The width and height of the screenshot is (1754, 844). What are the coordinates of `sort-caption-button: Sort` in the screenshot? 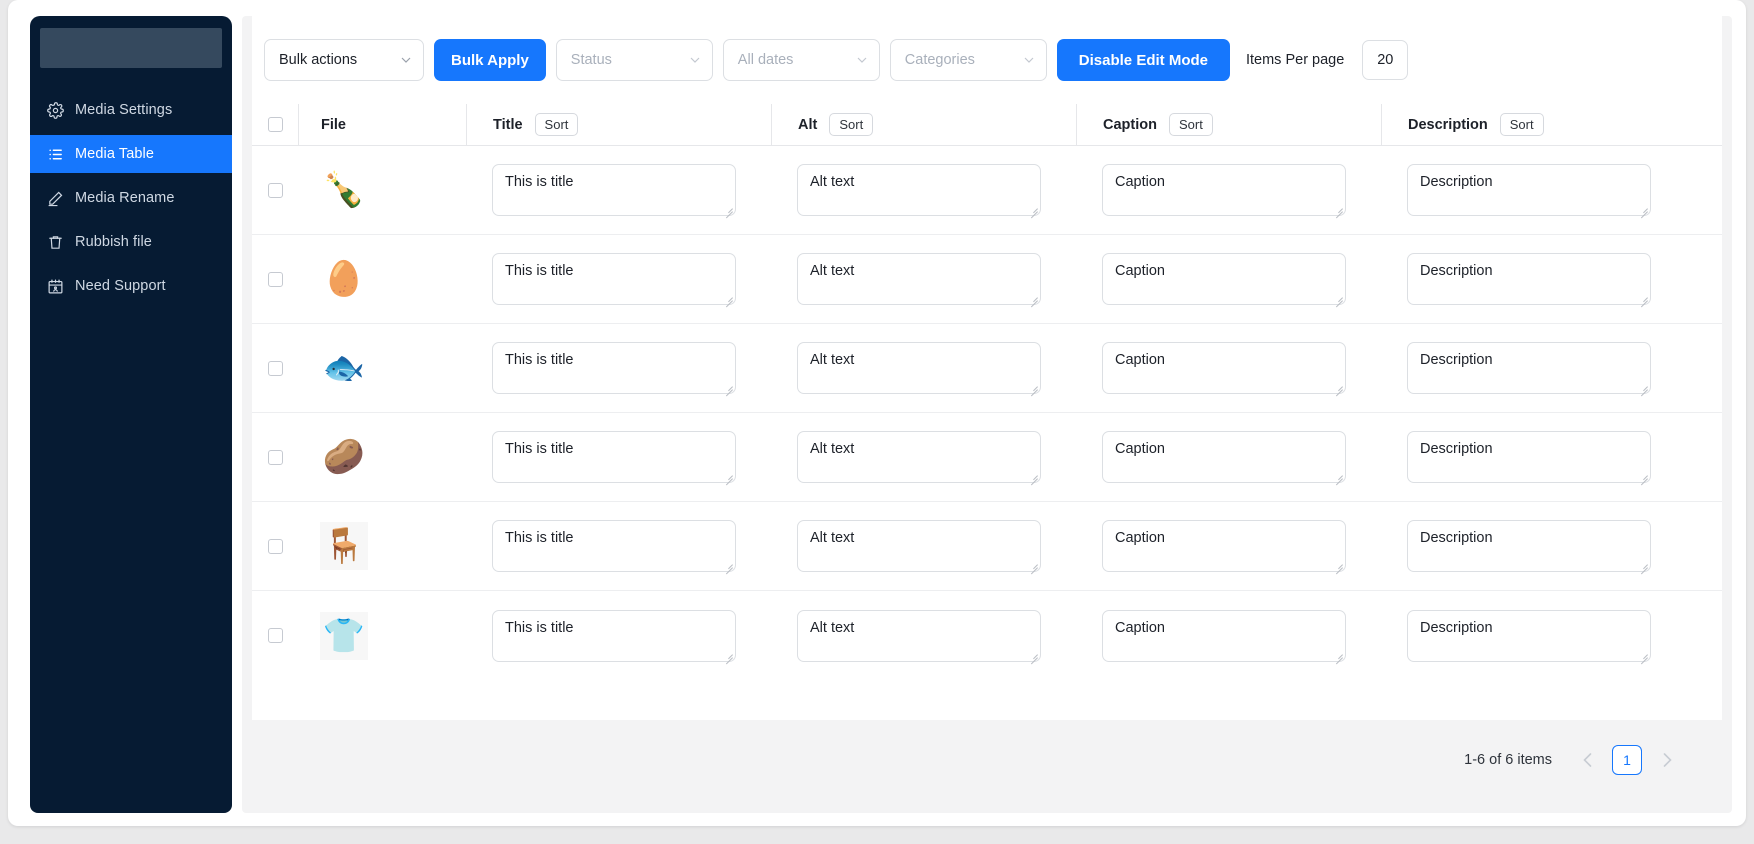 It's located at (1190, 124).